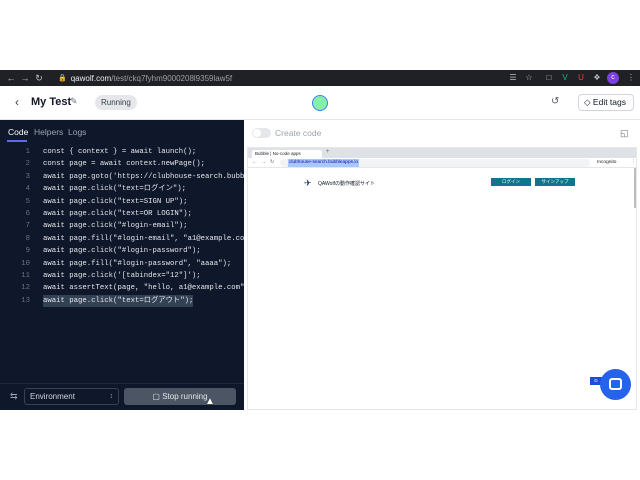 Image resolution: width=640 pixels, height=480 pixels. I want to click on chevron-left-icon: ‹, so click(17, 102).